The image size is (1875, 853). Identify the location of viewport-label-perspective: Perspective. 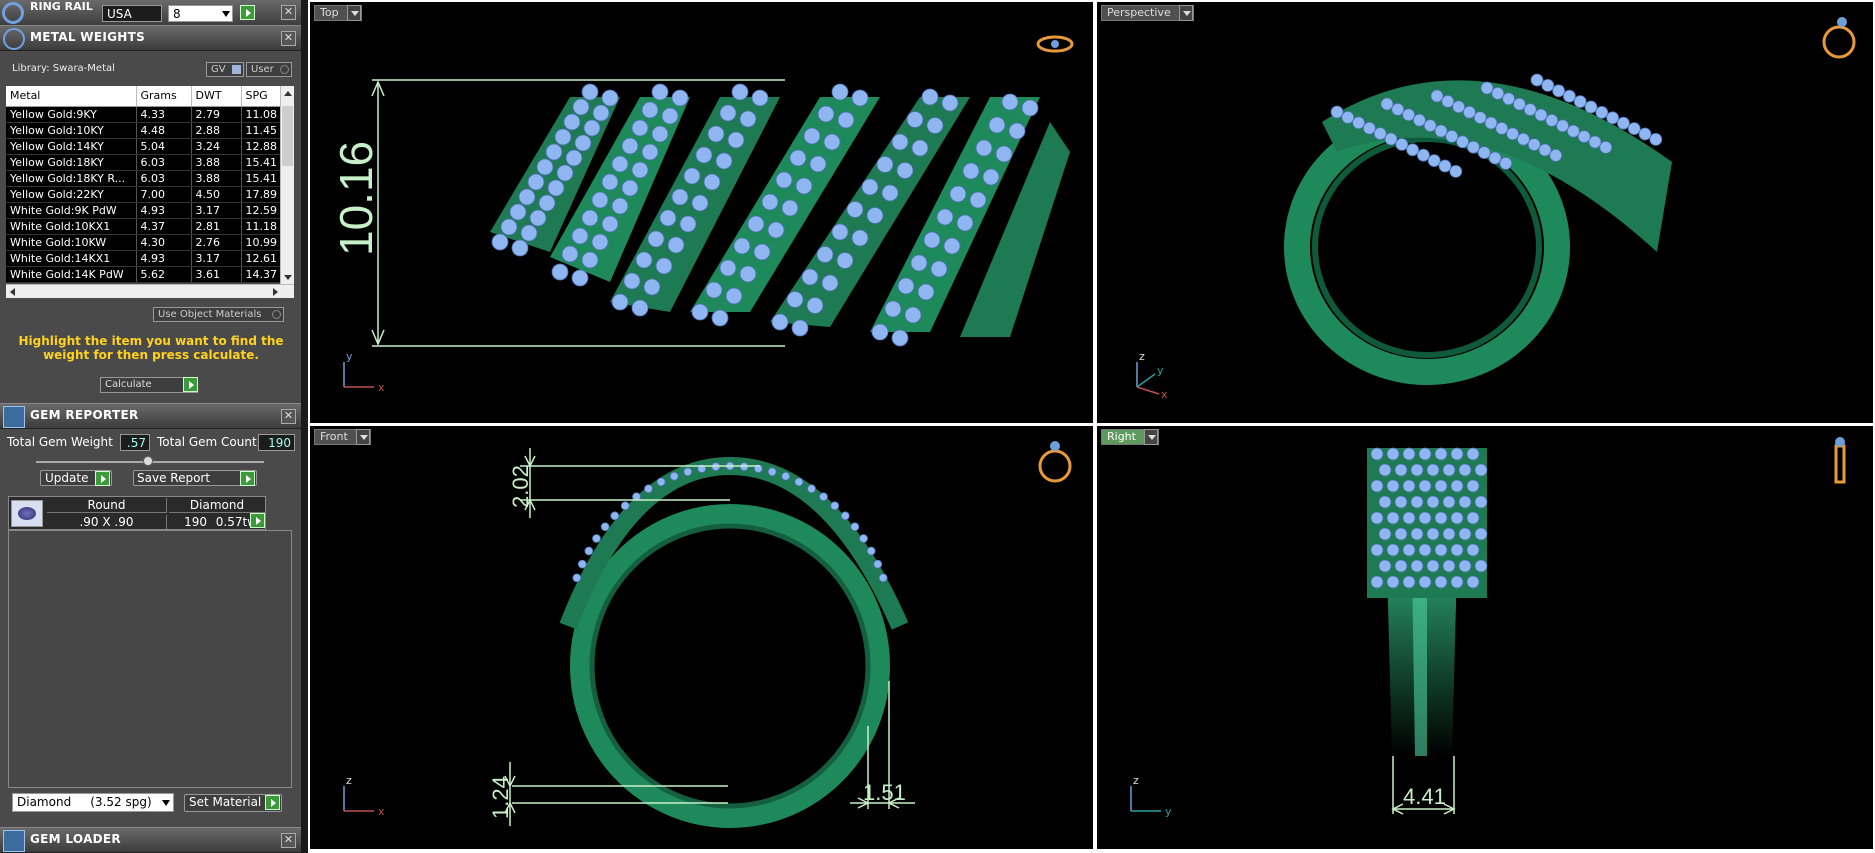
(1147, 13).